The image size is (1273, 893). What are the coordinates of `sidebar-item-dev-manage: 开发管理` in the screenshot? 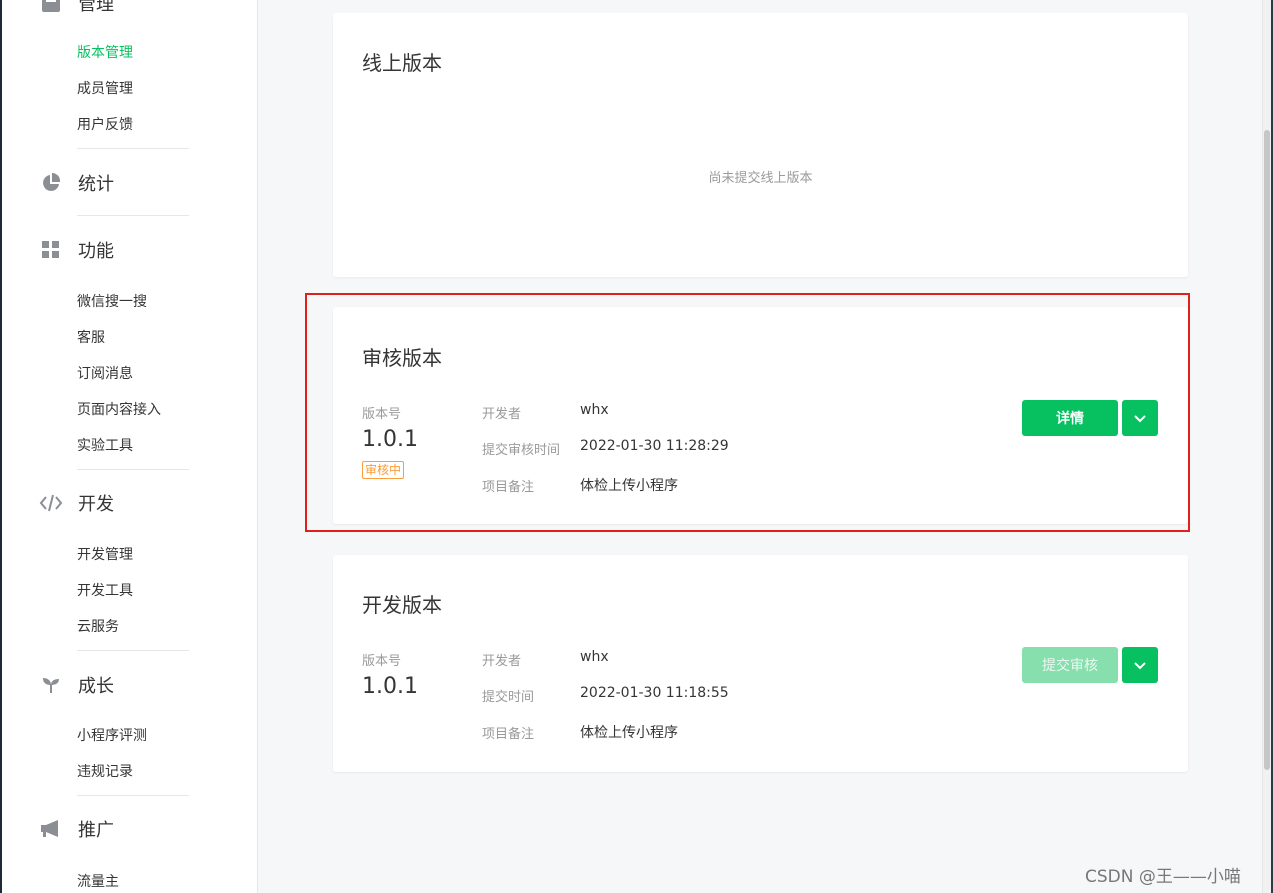 It's located at (105, 554).